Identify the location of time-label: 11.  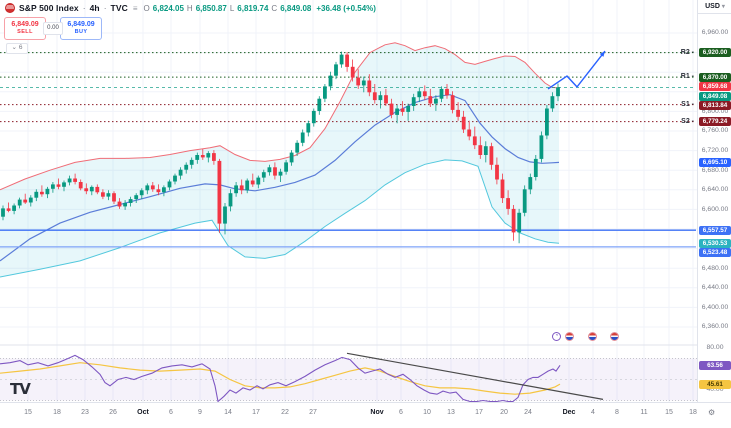
(644, 412).